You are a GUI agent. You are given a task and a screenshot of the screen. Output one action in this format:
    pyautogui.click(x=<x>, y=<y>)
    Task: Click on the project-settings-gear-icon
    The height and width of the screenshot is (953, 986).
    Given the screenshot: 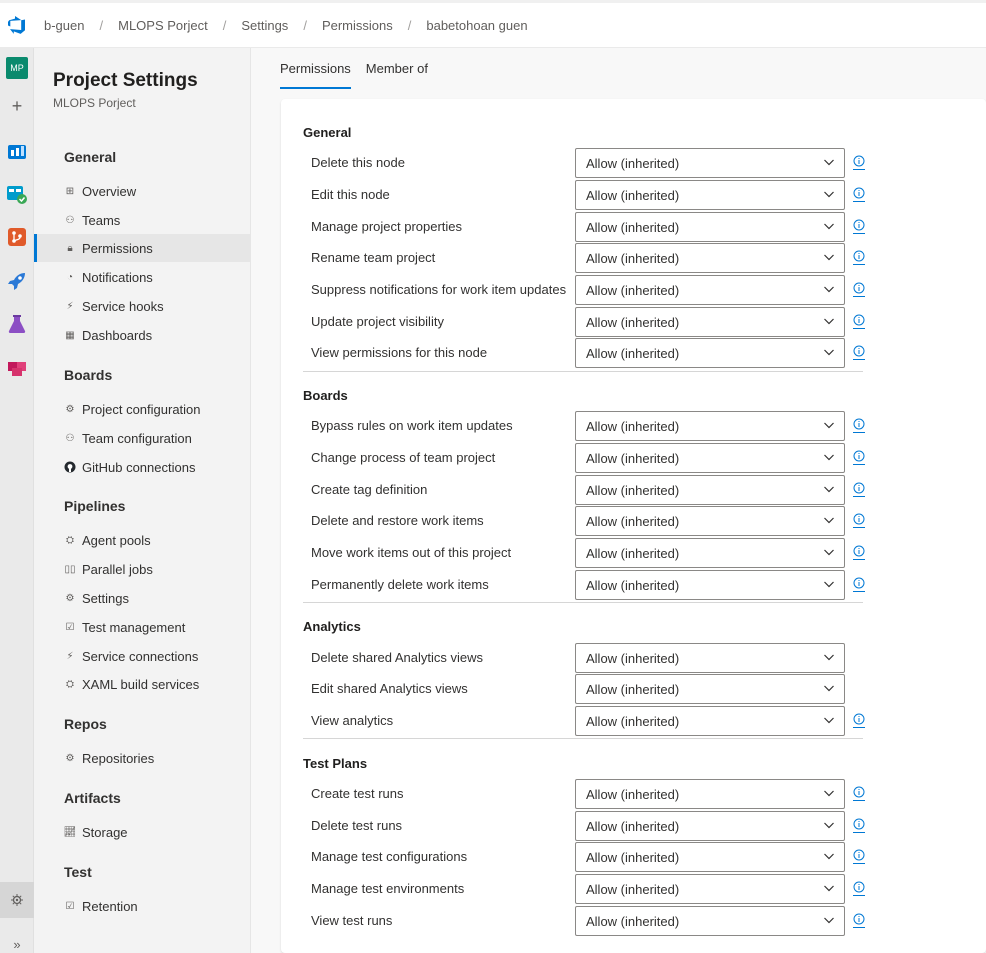 What is the action you would take?
    pyautogui.click(x=17, y=900)
    